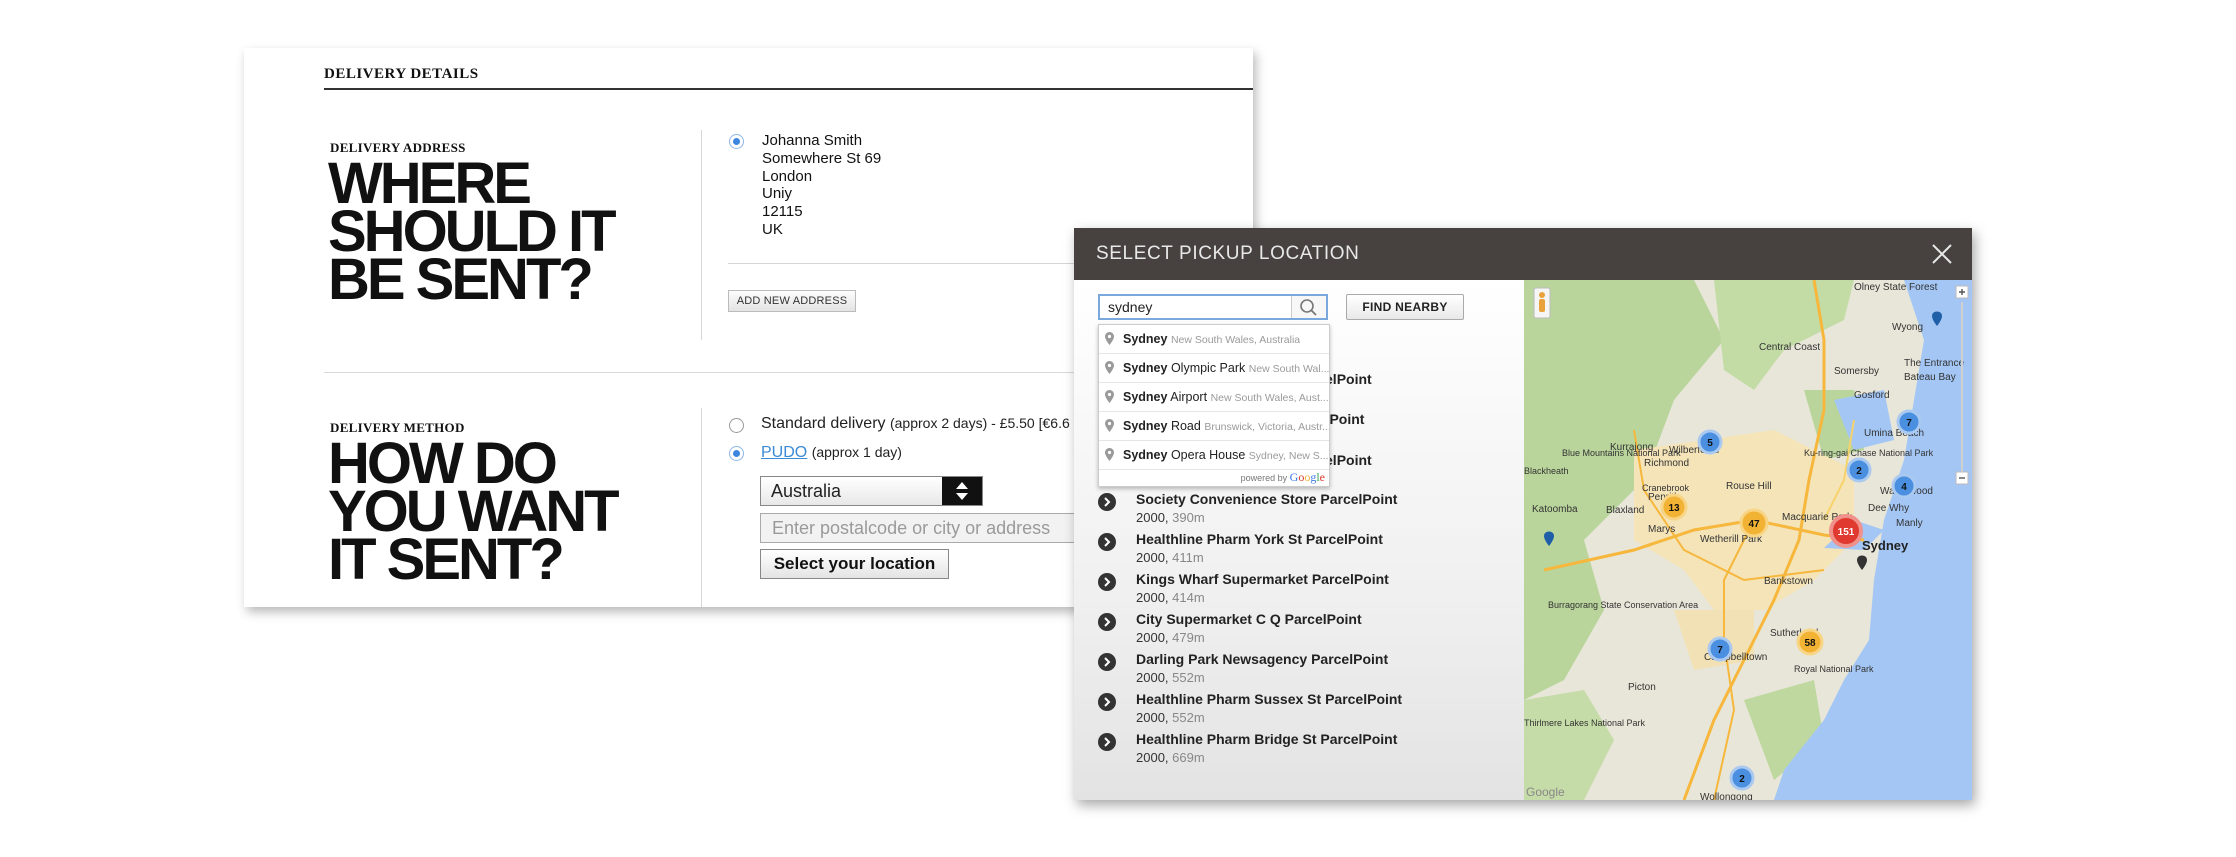 Image resolution: width=2236 pixels, height=857 pixels. I want to click on map-place-label: Ku-ring-gai Chase National Park, so click(1869, 453).